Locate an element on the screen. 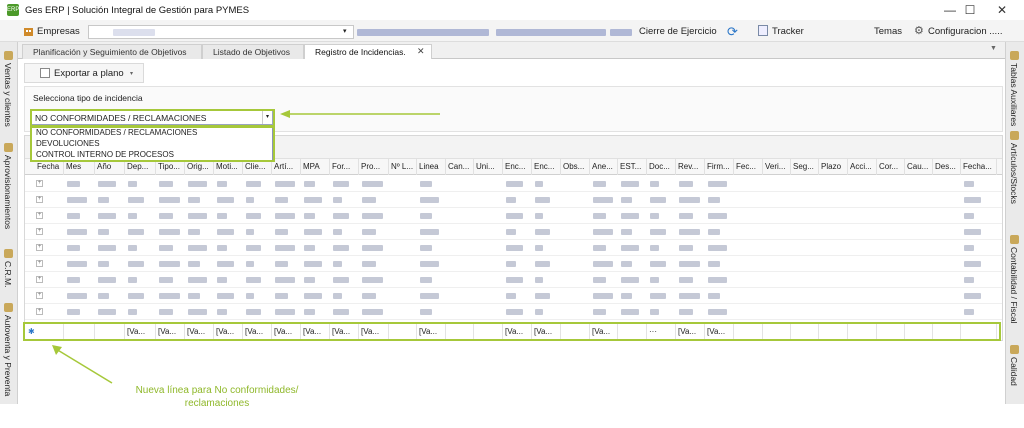 The image size is (1024, 428). sidebar-item-ventas: Ventas y clientes is located at coordinates (8, 89).